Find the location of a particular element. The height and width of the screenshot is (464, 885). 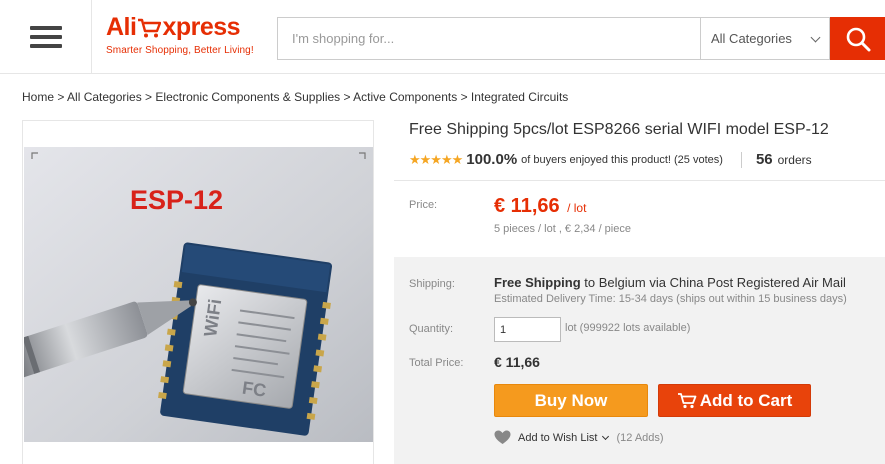

price: € 11,66 / lot is located at coordinates (540, 206).